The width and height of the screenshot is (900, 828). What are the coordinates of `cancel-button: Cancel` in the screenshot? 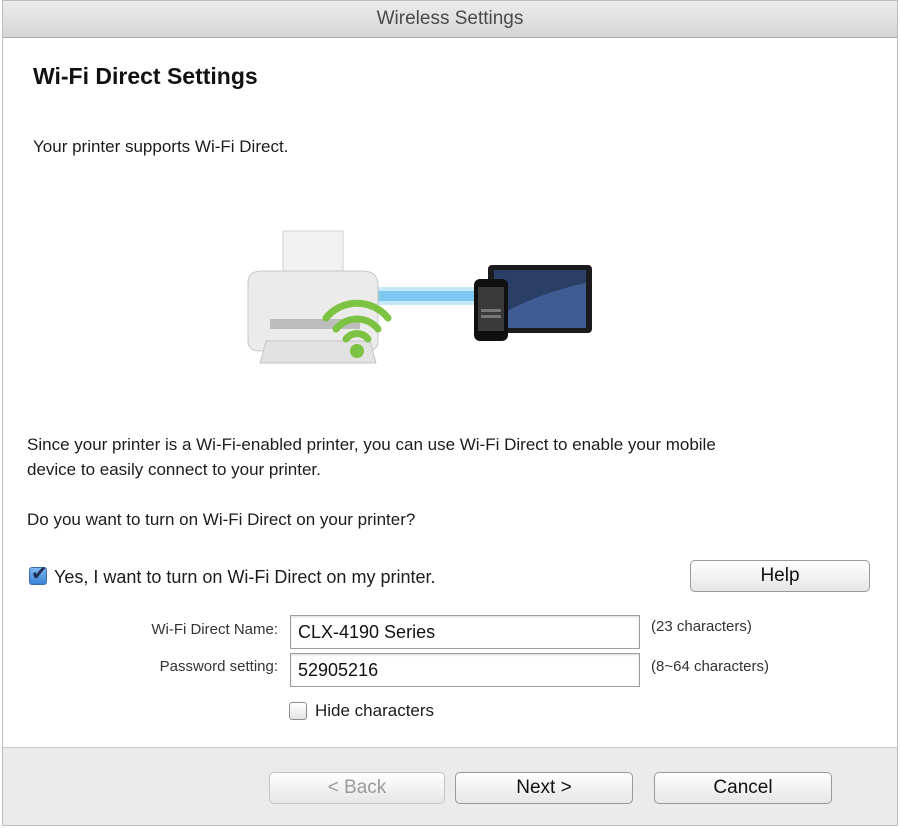 It's located at (743, 788).